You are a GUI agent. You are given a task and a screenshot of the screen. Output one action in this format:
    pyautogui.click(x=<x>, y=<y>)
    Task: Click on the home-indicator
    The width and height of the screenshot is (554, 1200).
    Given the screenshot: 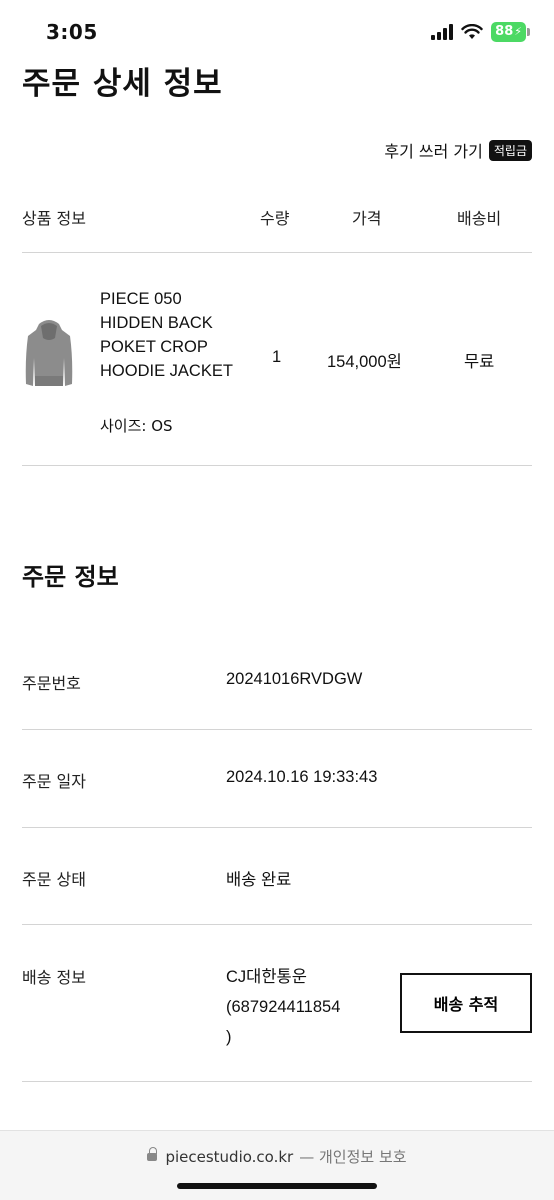 What is the action you would take?
    pyautogui.click(x=277, y=1186)
    